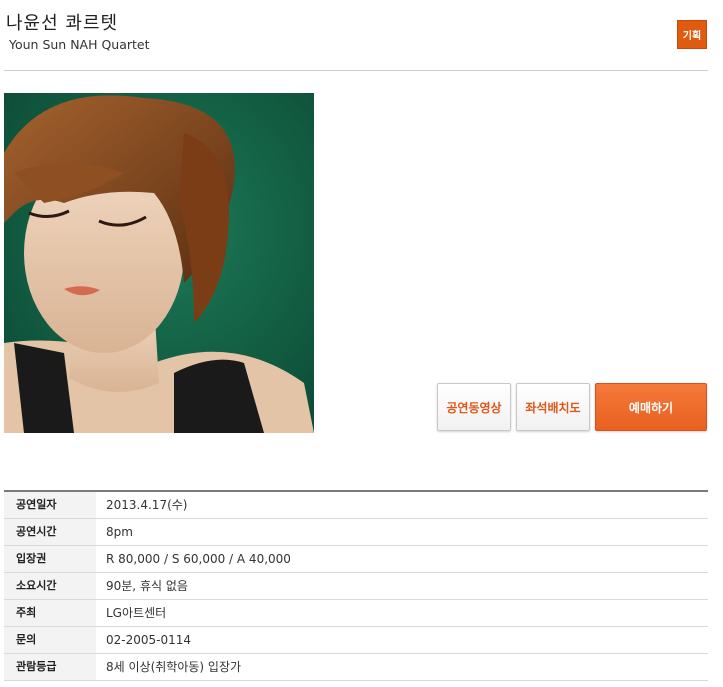 This screenshot has width=723, height=687. What do you see at coordinates (147, 586) in the screenshot?
I see `info-value: 90분, 휴식 없음` at bounding box center [147, 586].